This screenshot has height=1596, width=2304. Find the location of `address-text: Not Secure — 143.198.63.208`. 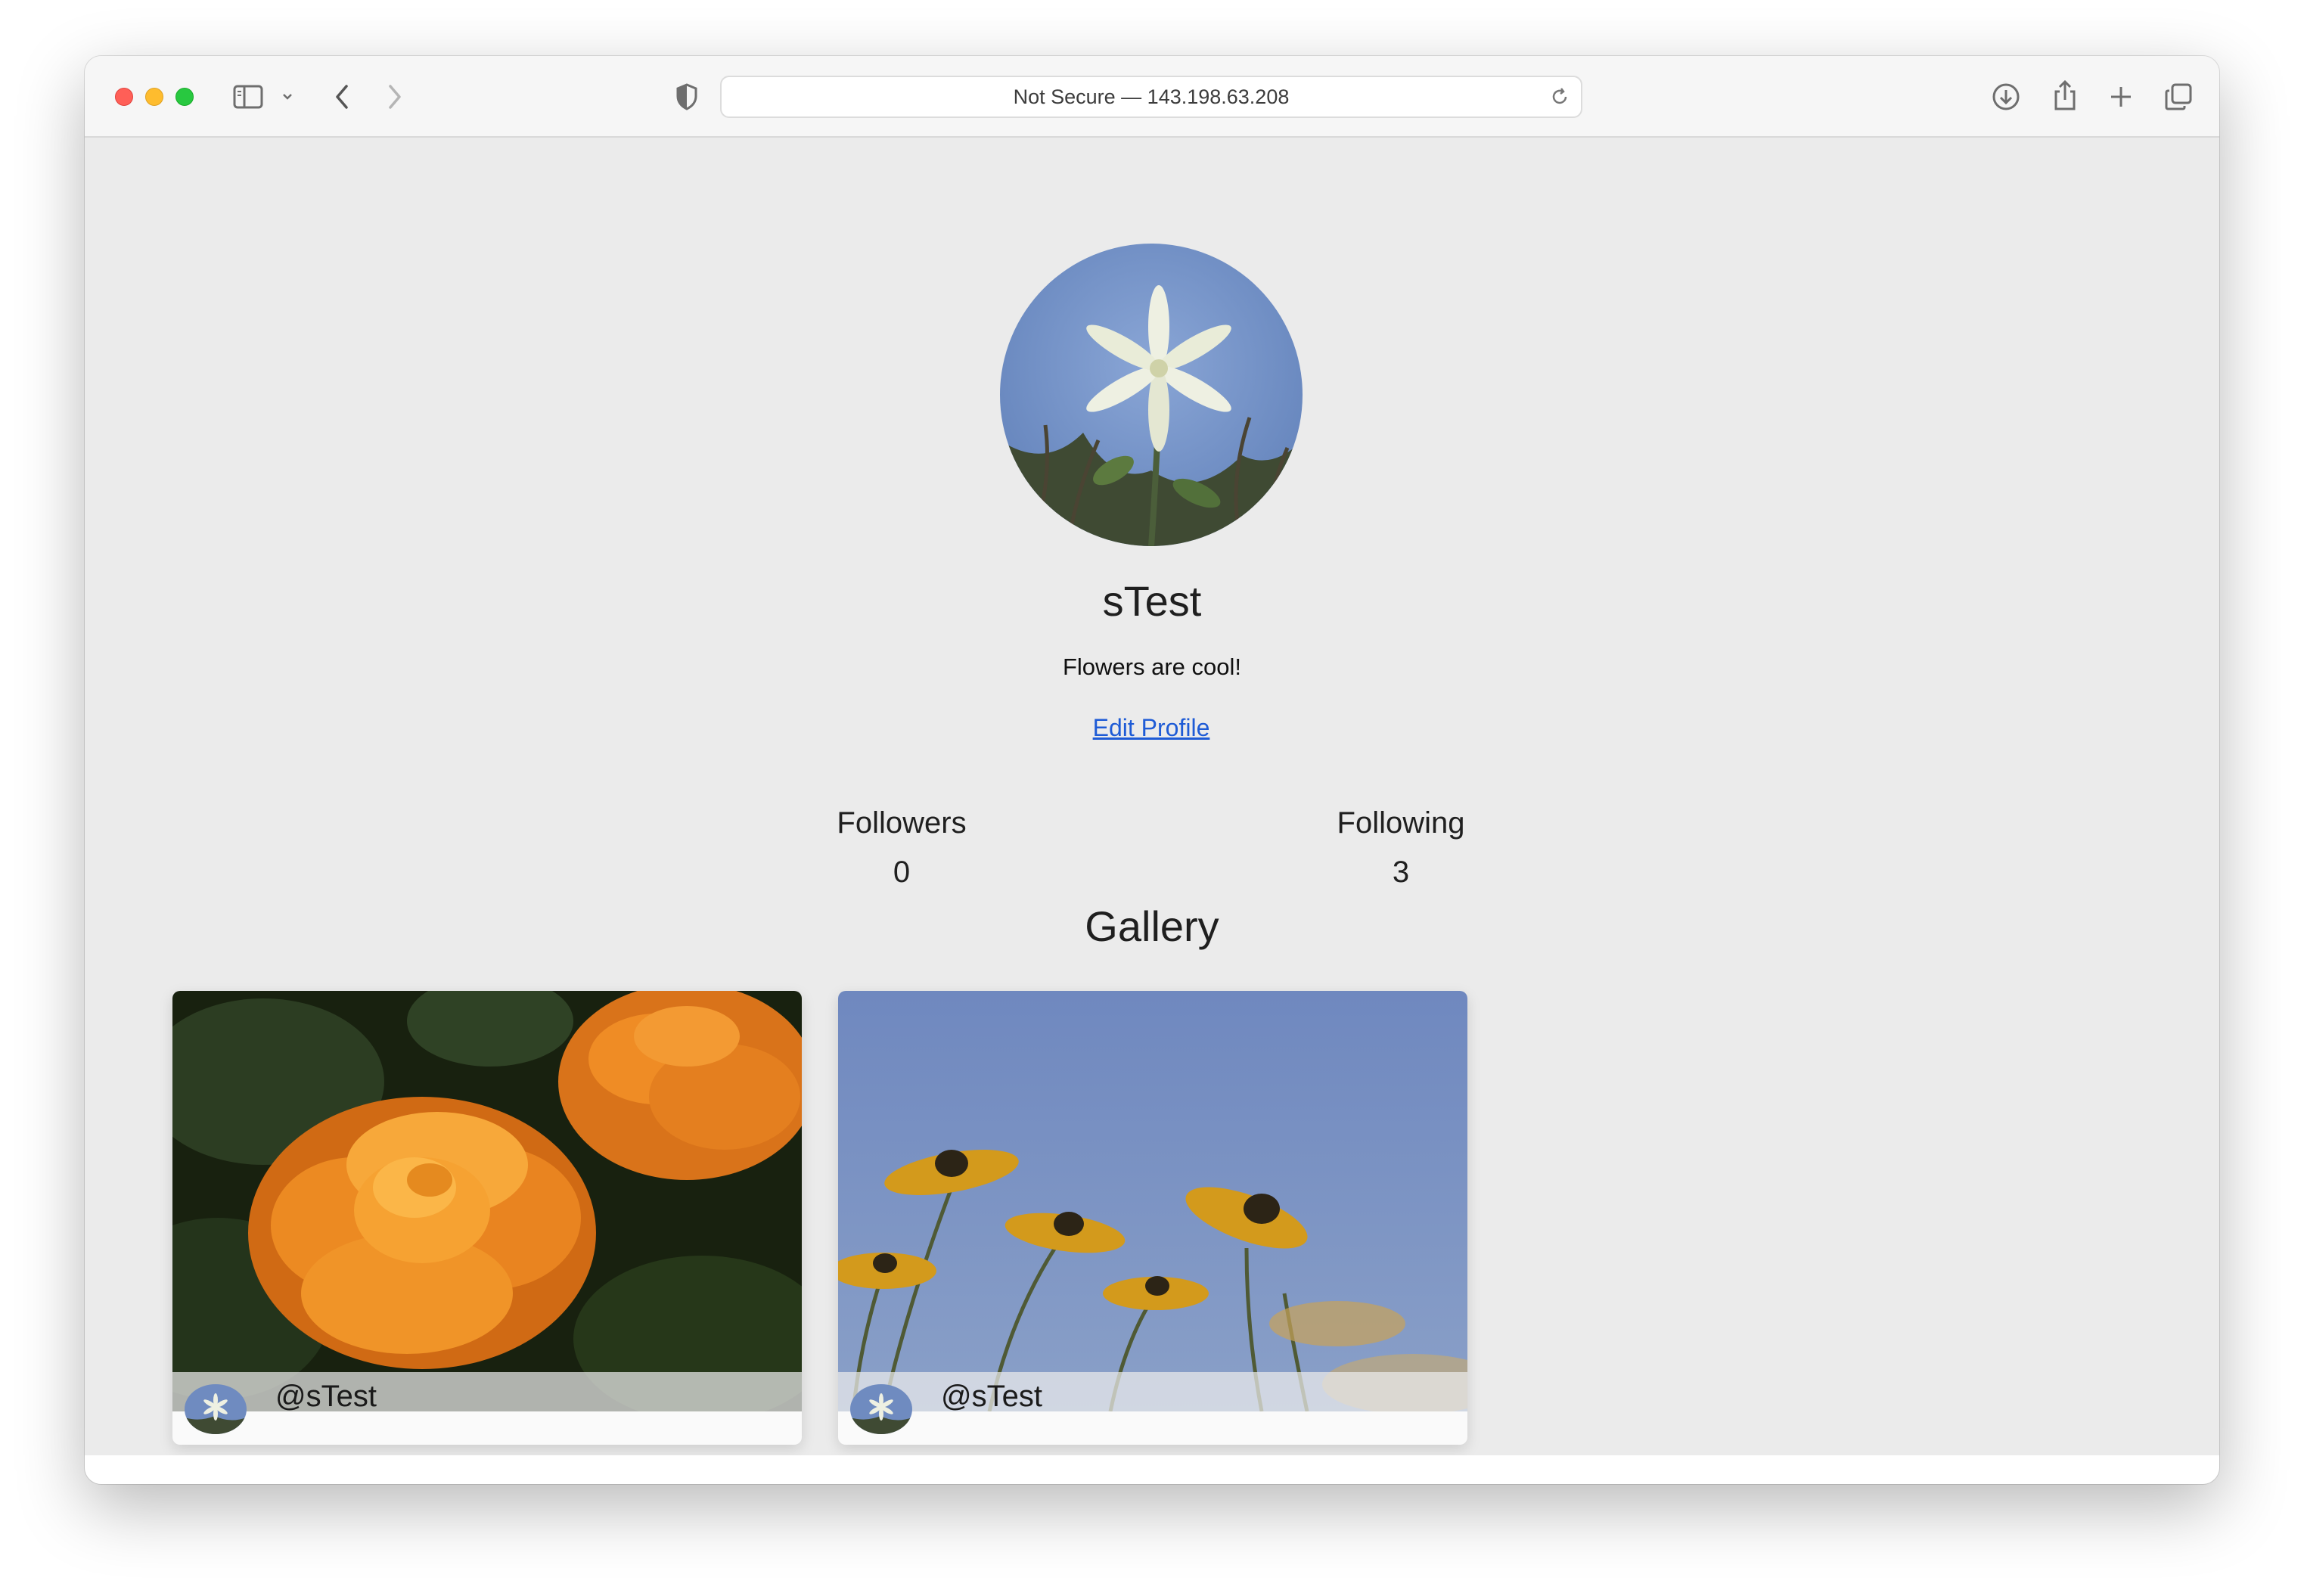

address-text: Not Secure — 143.198.63.208 is located at coordinates (1151, 96).